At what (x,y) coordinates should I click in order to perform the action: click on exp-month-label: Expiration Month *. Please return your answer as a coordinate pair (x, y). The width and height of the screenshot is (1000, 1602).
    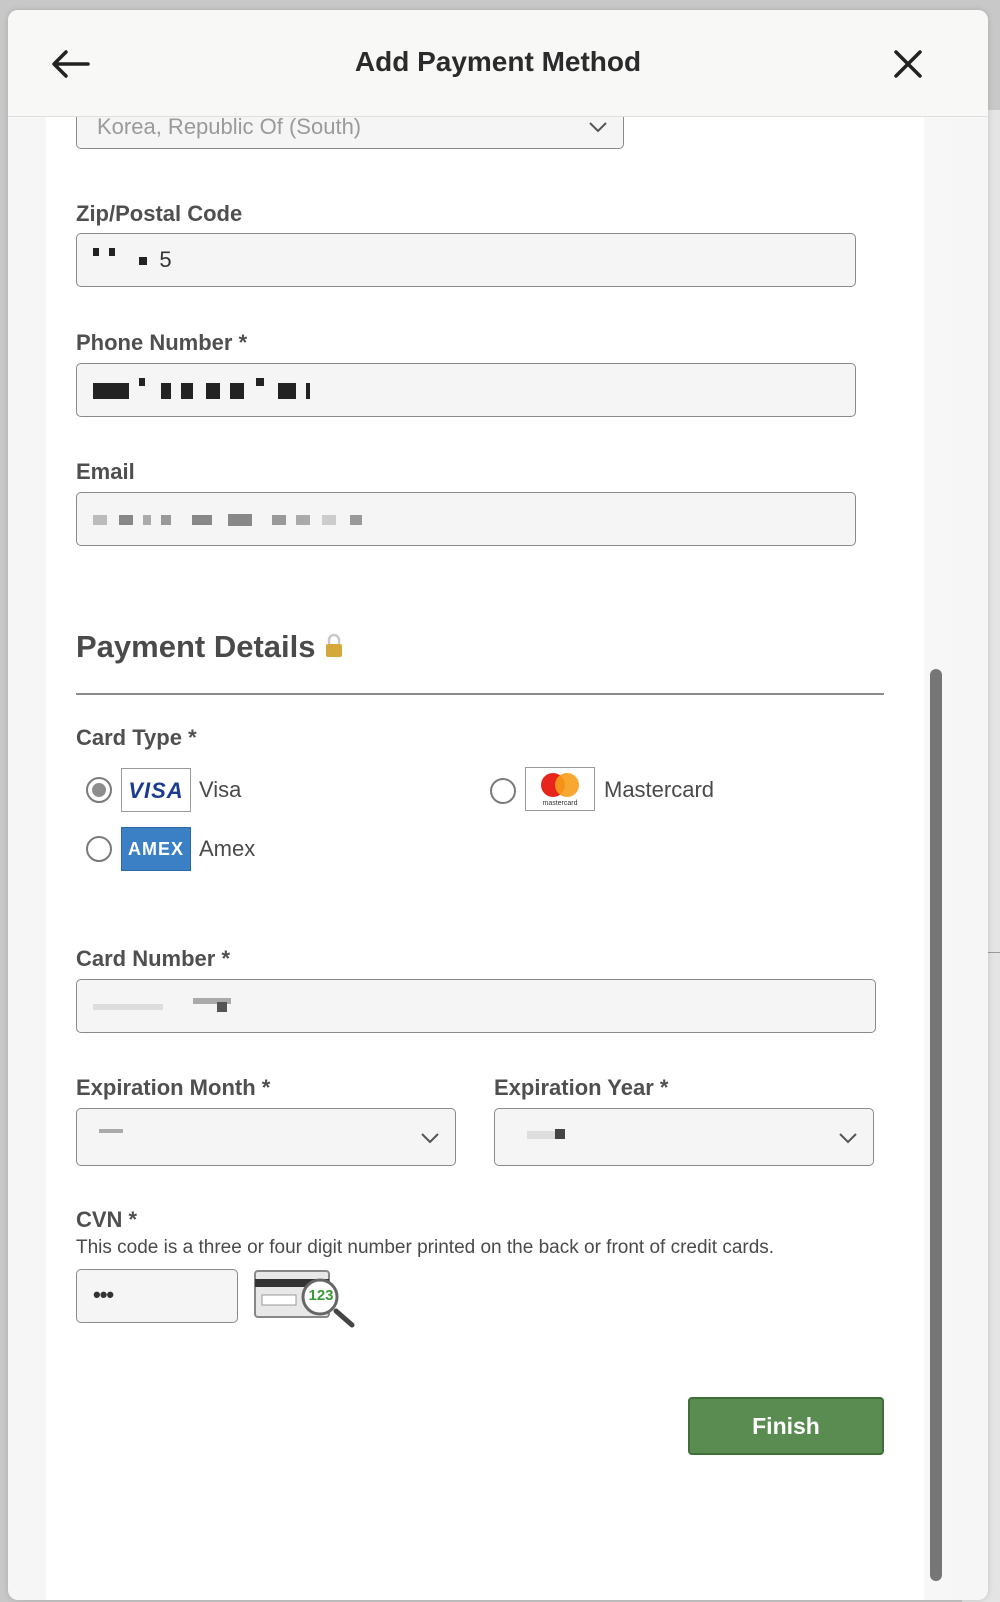
    Looking at the image, I should click on (173, 1087).